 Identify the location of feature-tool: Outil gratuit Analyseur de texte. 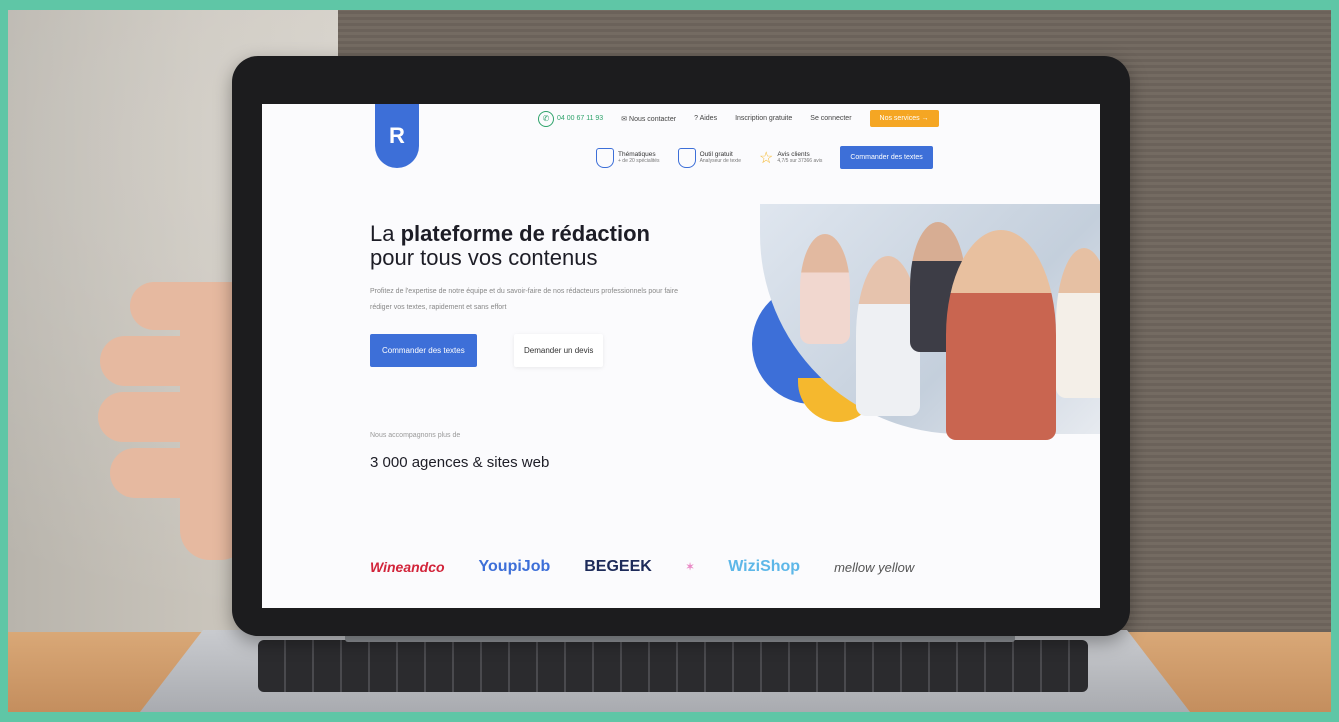
(709, 157).